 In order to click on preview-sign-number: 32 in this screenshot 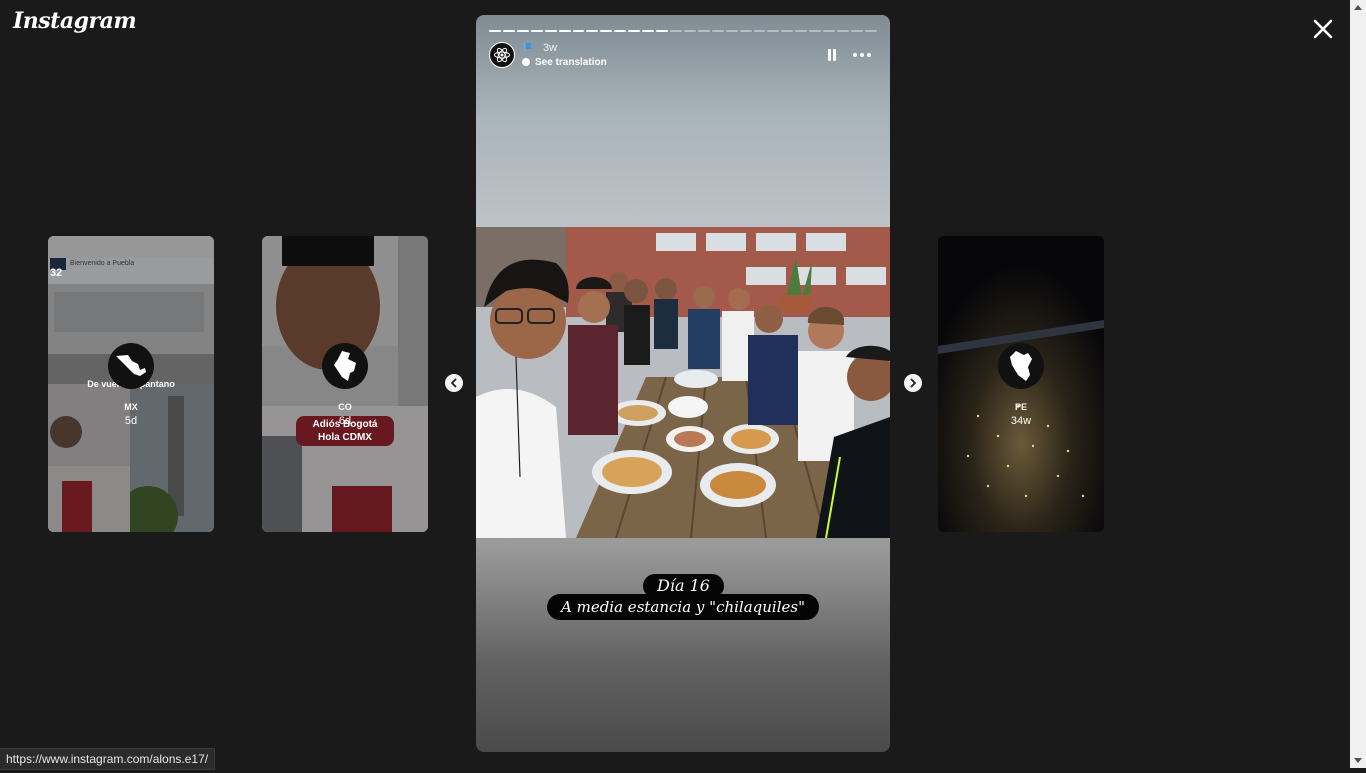, I will do `click(56, 273)`.